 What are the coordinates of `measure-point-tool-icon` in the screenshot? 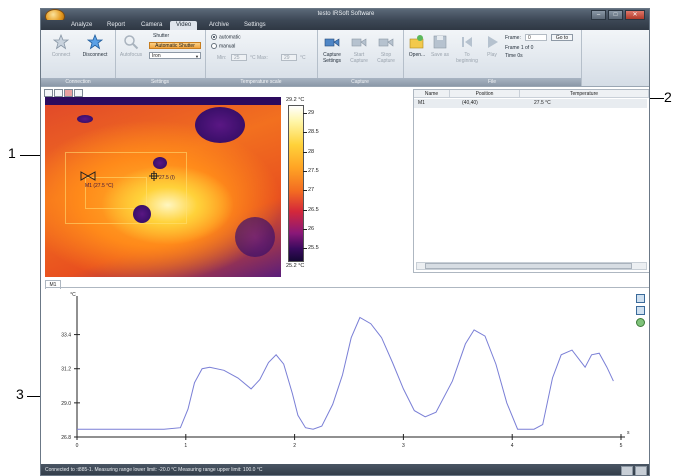 It's located at (58, 93).